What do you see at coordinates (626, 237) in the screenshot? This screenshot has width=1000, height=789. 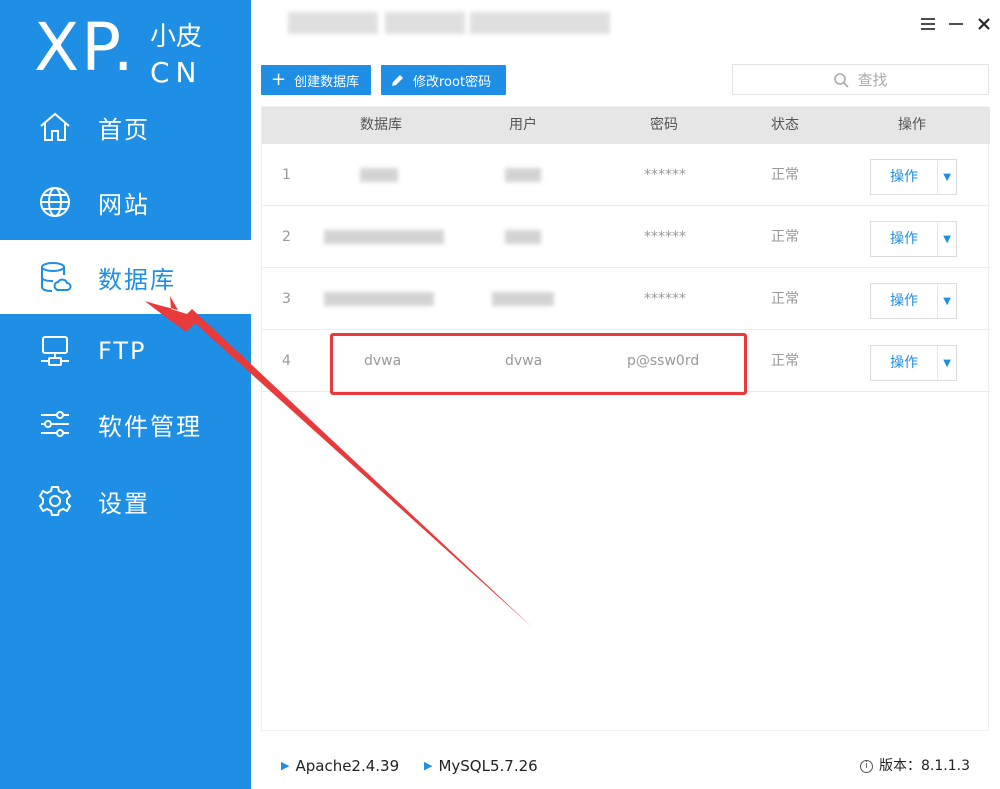 I see `table-row: 2 ****** 正常 操作 ▼` at bounding box center [626, 237].